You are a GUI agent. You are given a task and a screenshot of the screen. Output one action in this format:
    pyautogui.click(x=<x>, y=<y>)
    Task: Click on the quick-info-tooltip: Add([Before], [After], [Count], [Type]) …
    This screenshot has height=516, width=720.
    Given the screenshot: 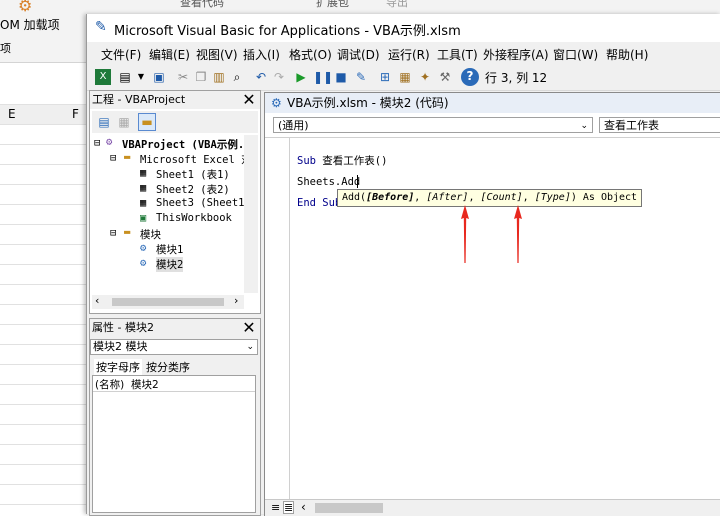 What is the action you would take?
    pyautogui.click(x=490, y=198)
    